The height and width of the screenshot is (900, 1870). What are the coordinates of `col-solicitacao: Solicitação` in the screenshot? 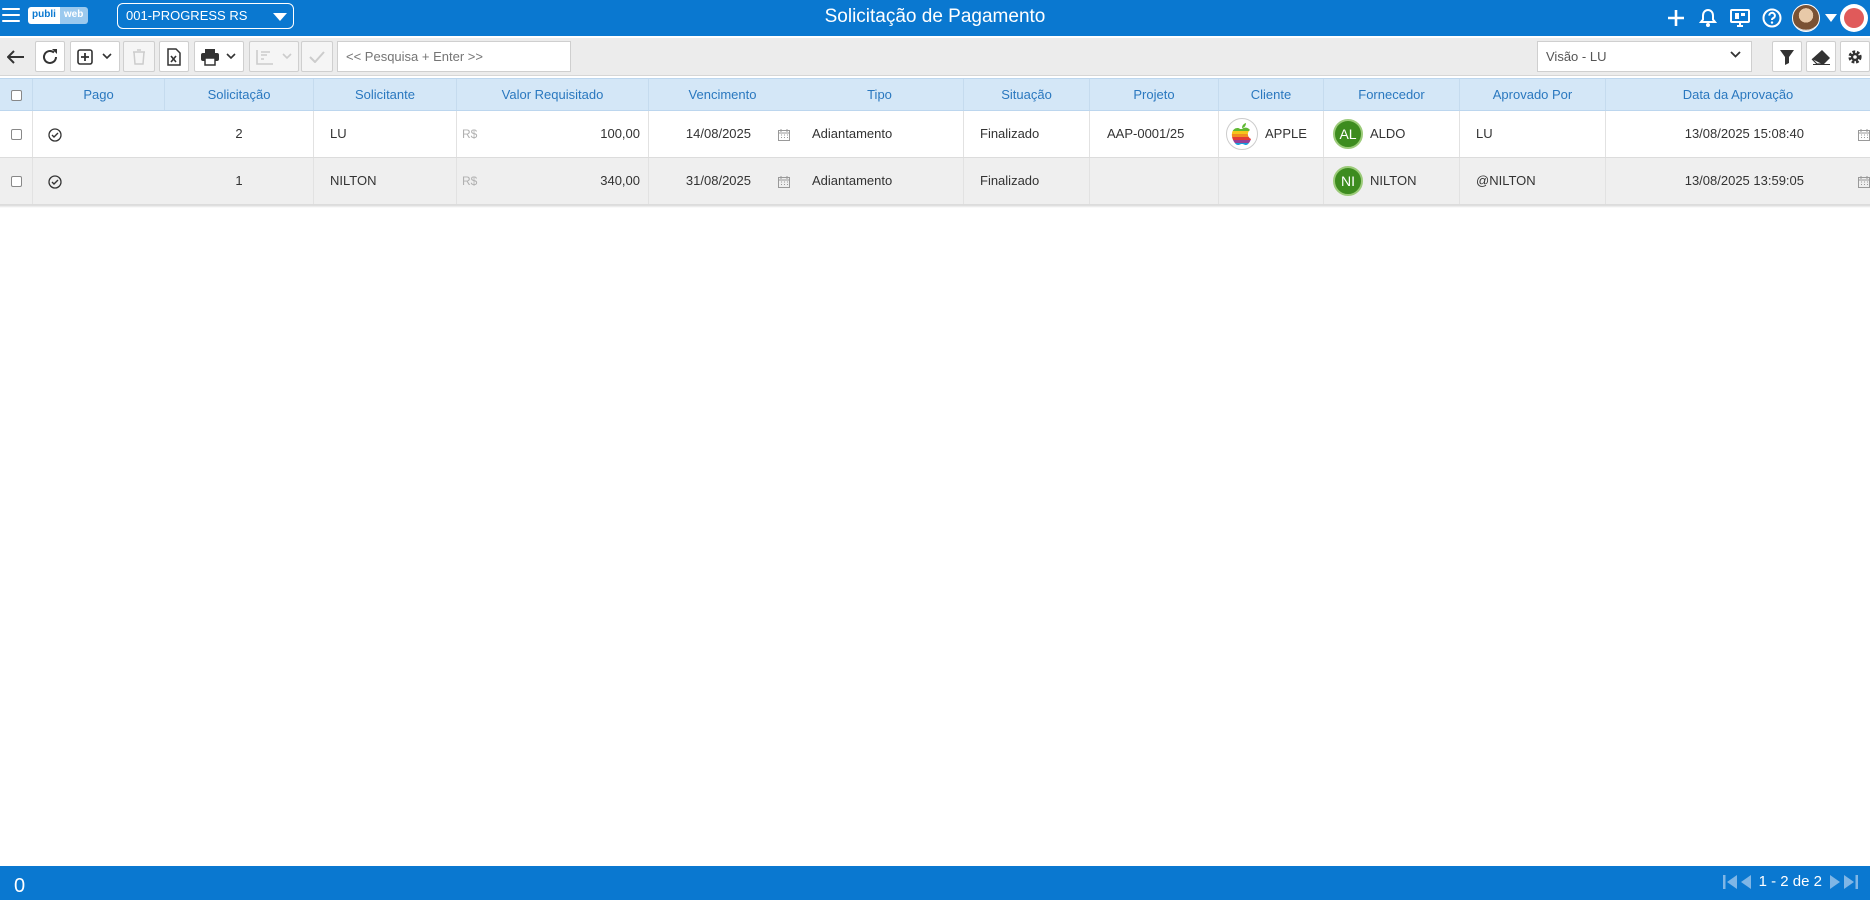 It's located at (239, 94).